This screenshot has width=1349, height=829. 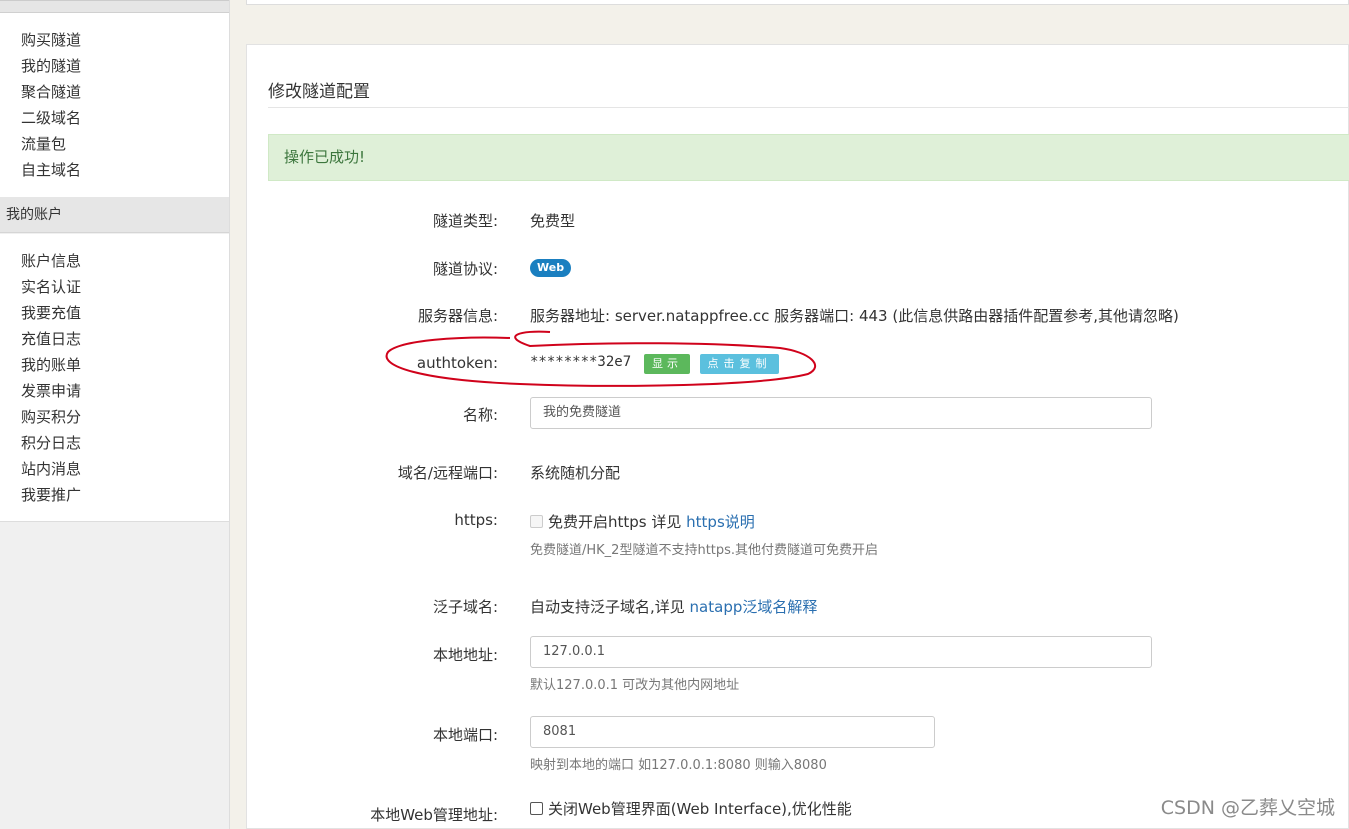 What do you see at coordinates (797, 2) in the screenshot?
I see `top-panel` at bounding box center [797, 2].